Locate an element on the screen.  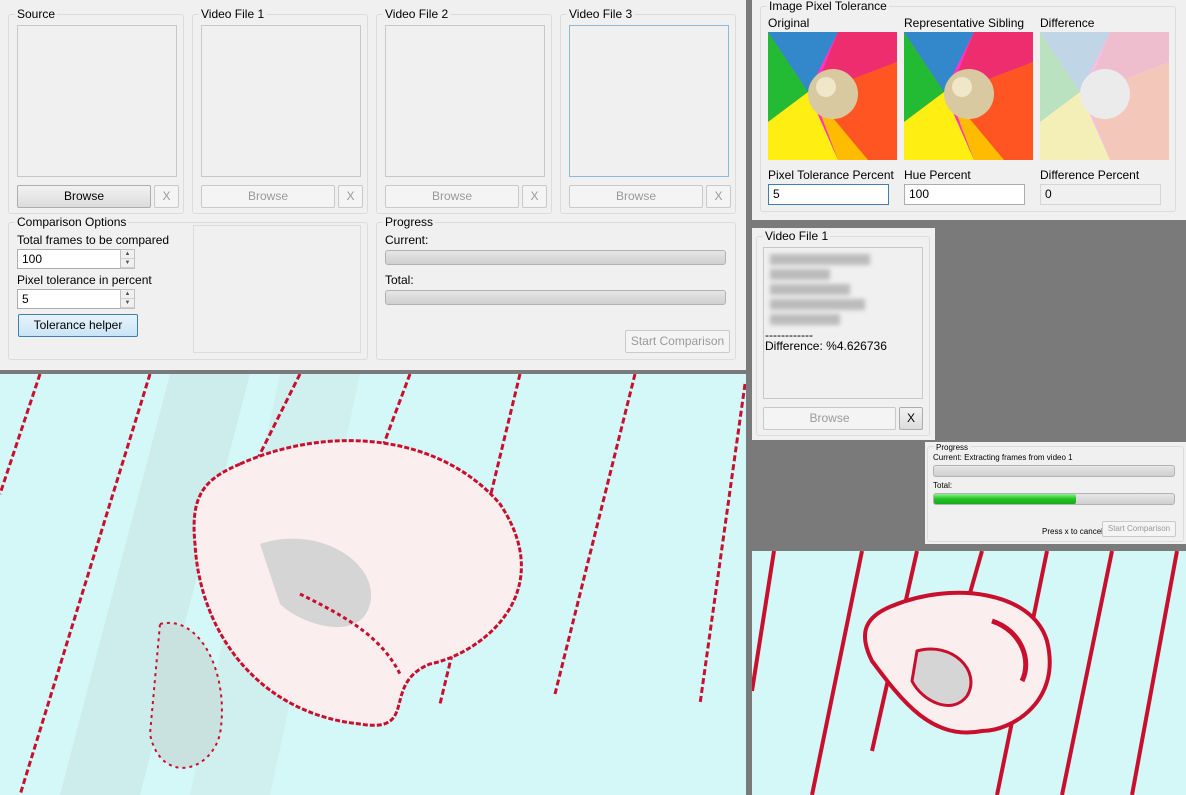
small-start-comparison-button: Start Comparison is located at coordinates (1139, 529).